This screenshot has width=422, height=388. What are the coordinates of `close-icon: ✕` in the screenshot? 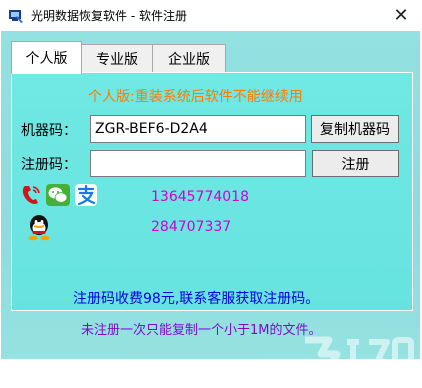 It's located at (401, 15).